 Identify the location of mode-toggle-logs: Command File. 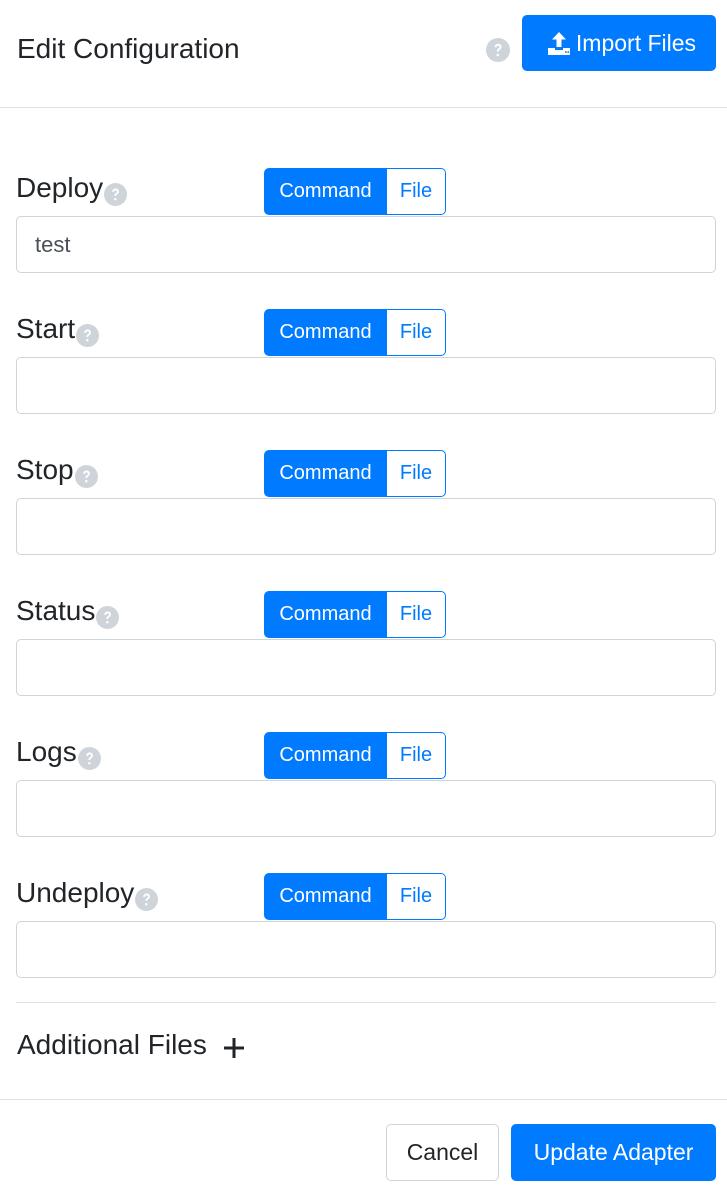
(355, 755).